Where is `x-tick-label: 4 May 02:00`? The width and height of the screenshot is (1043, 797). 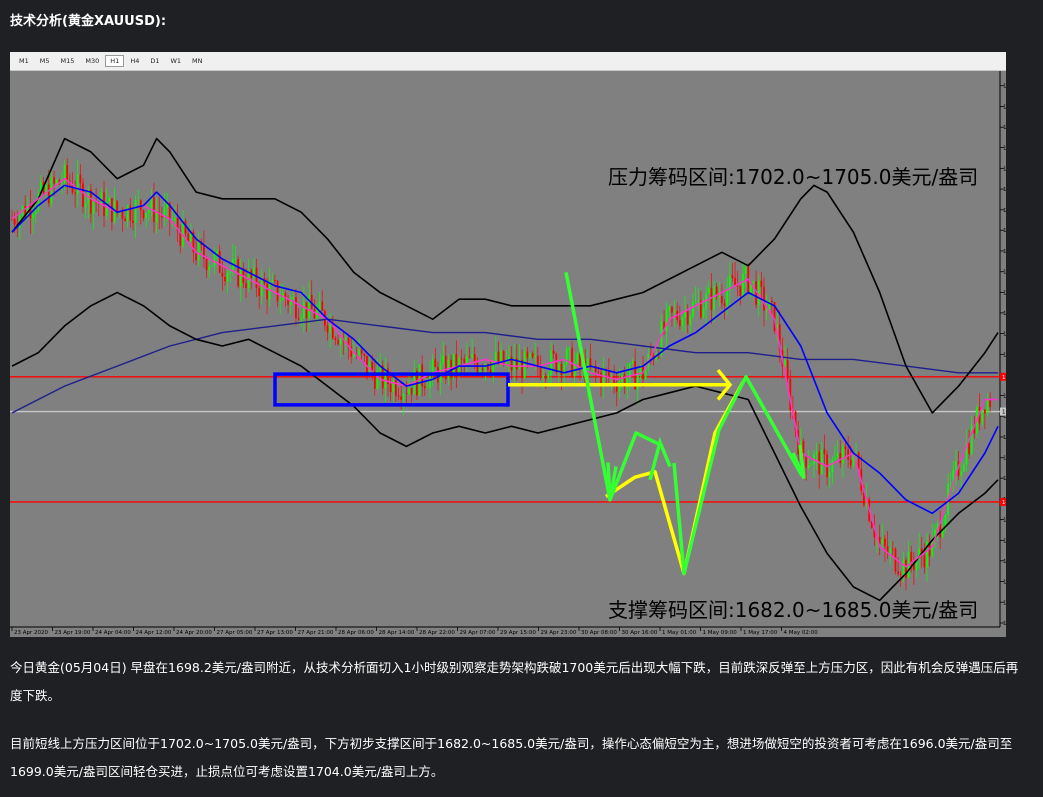
x-tick-label: 4 May 02:00 is located at coordinates (801, 633).